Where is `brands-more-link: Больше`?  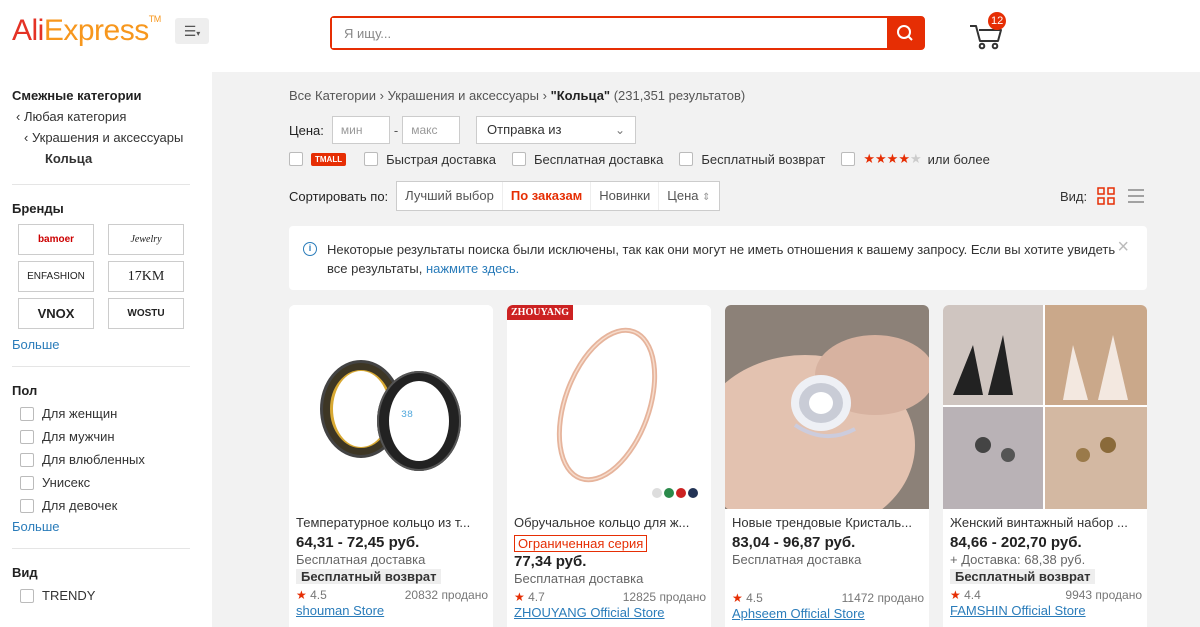 brands-more-link: Больше is located at coordinates (112, 344).